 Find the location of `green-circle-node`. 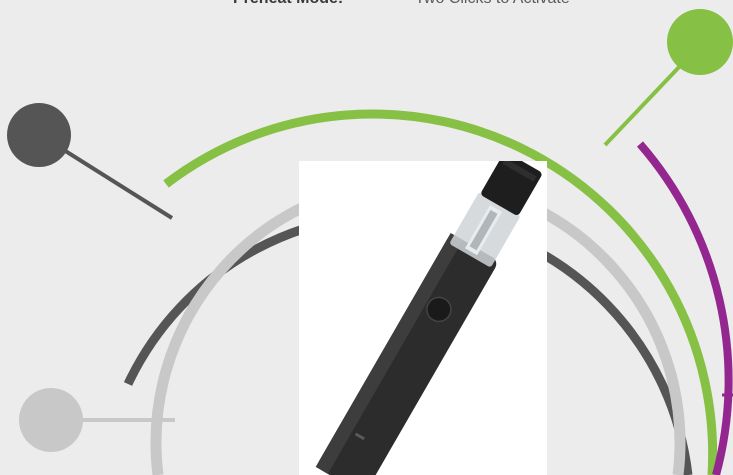

green-circle-node is located at coordinates (700, 42).